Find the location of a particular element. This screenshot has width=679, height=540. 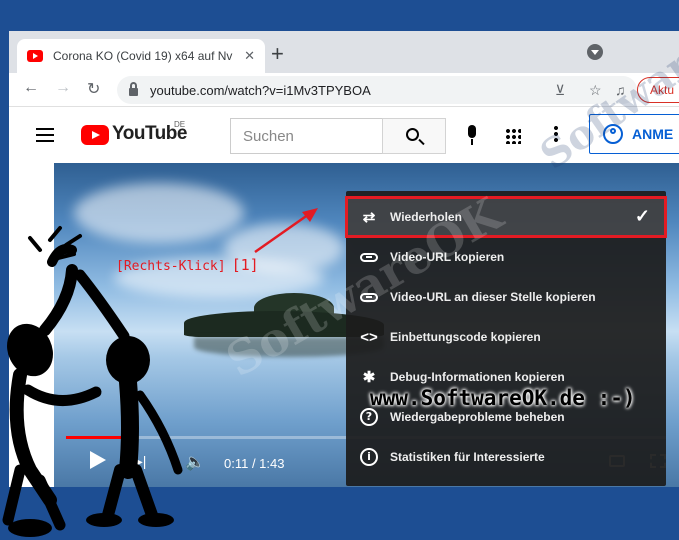

youtube-favicon-icon is located at coordinates (35, 56).